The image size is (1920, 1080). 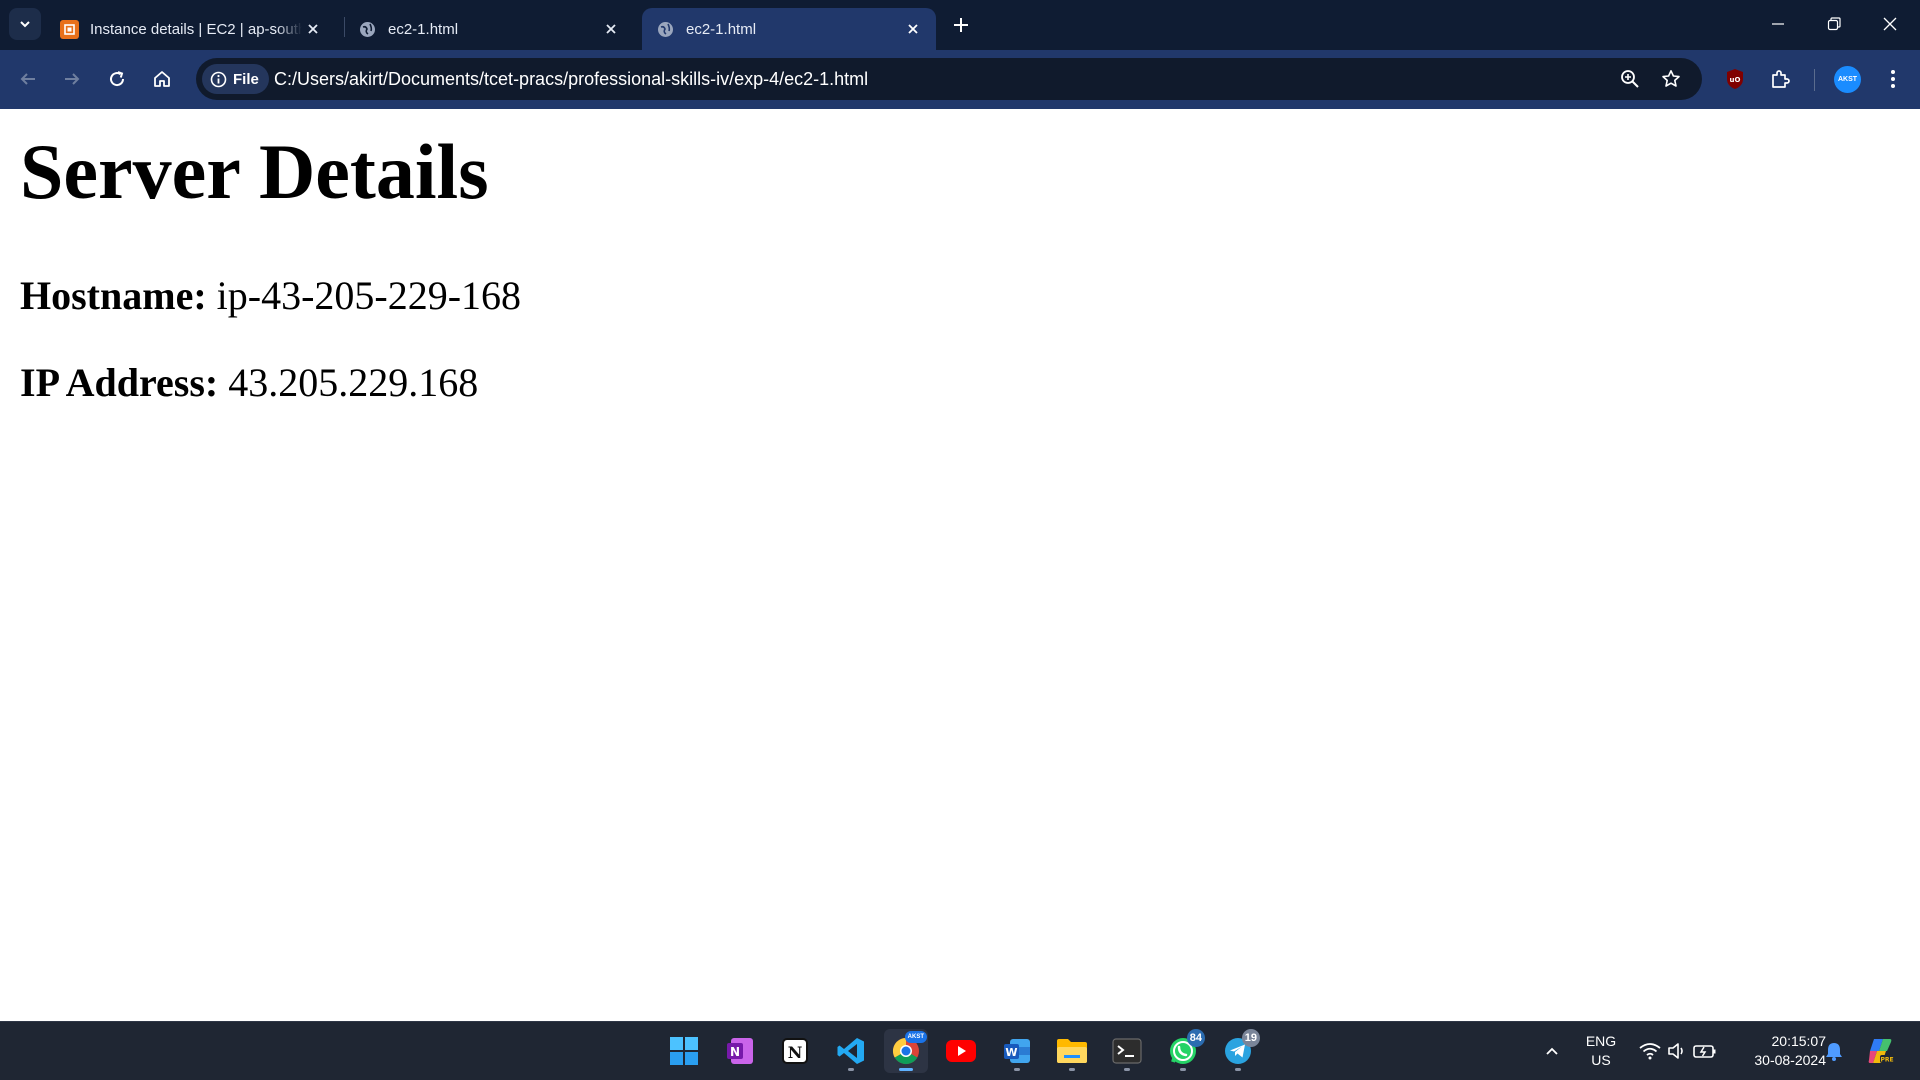 I want to click on telegram-icon: 19, so click(x=1238, y=1051).